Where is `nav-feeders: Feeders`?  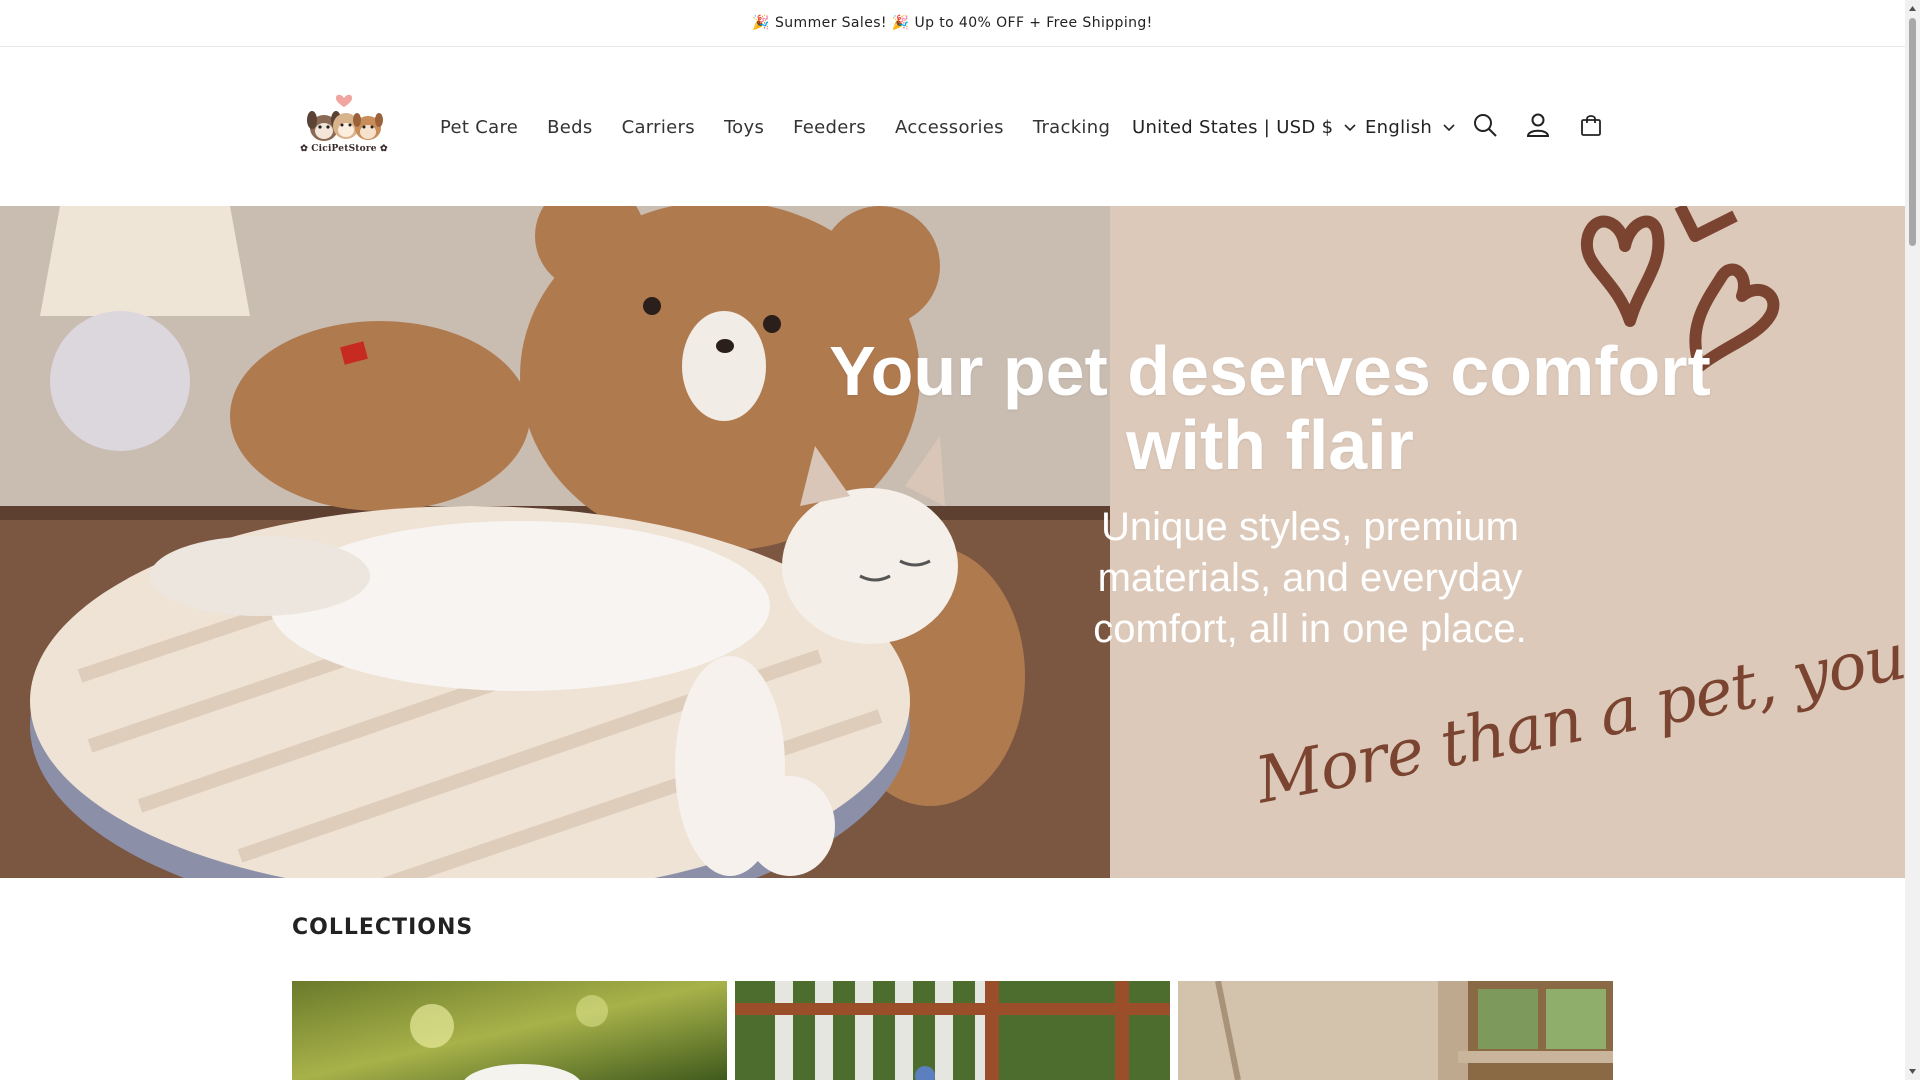 nav-feeders: Feeders is located at coordinates (829, 127).